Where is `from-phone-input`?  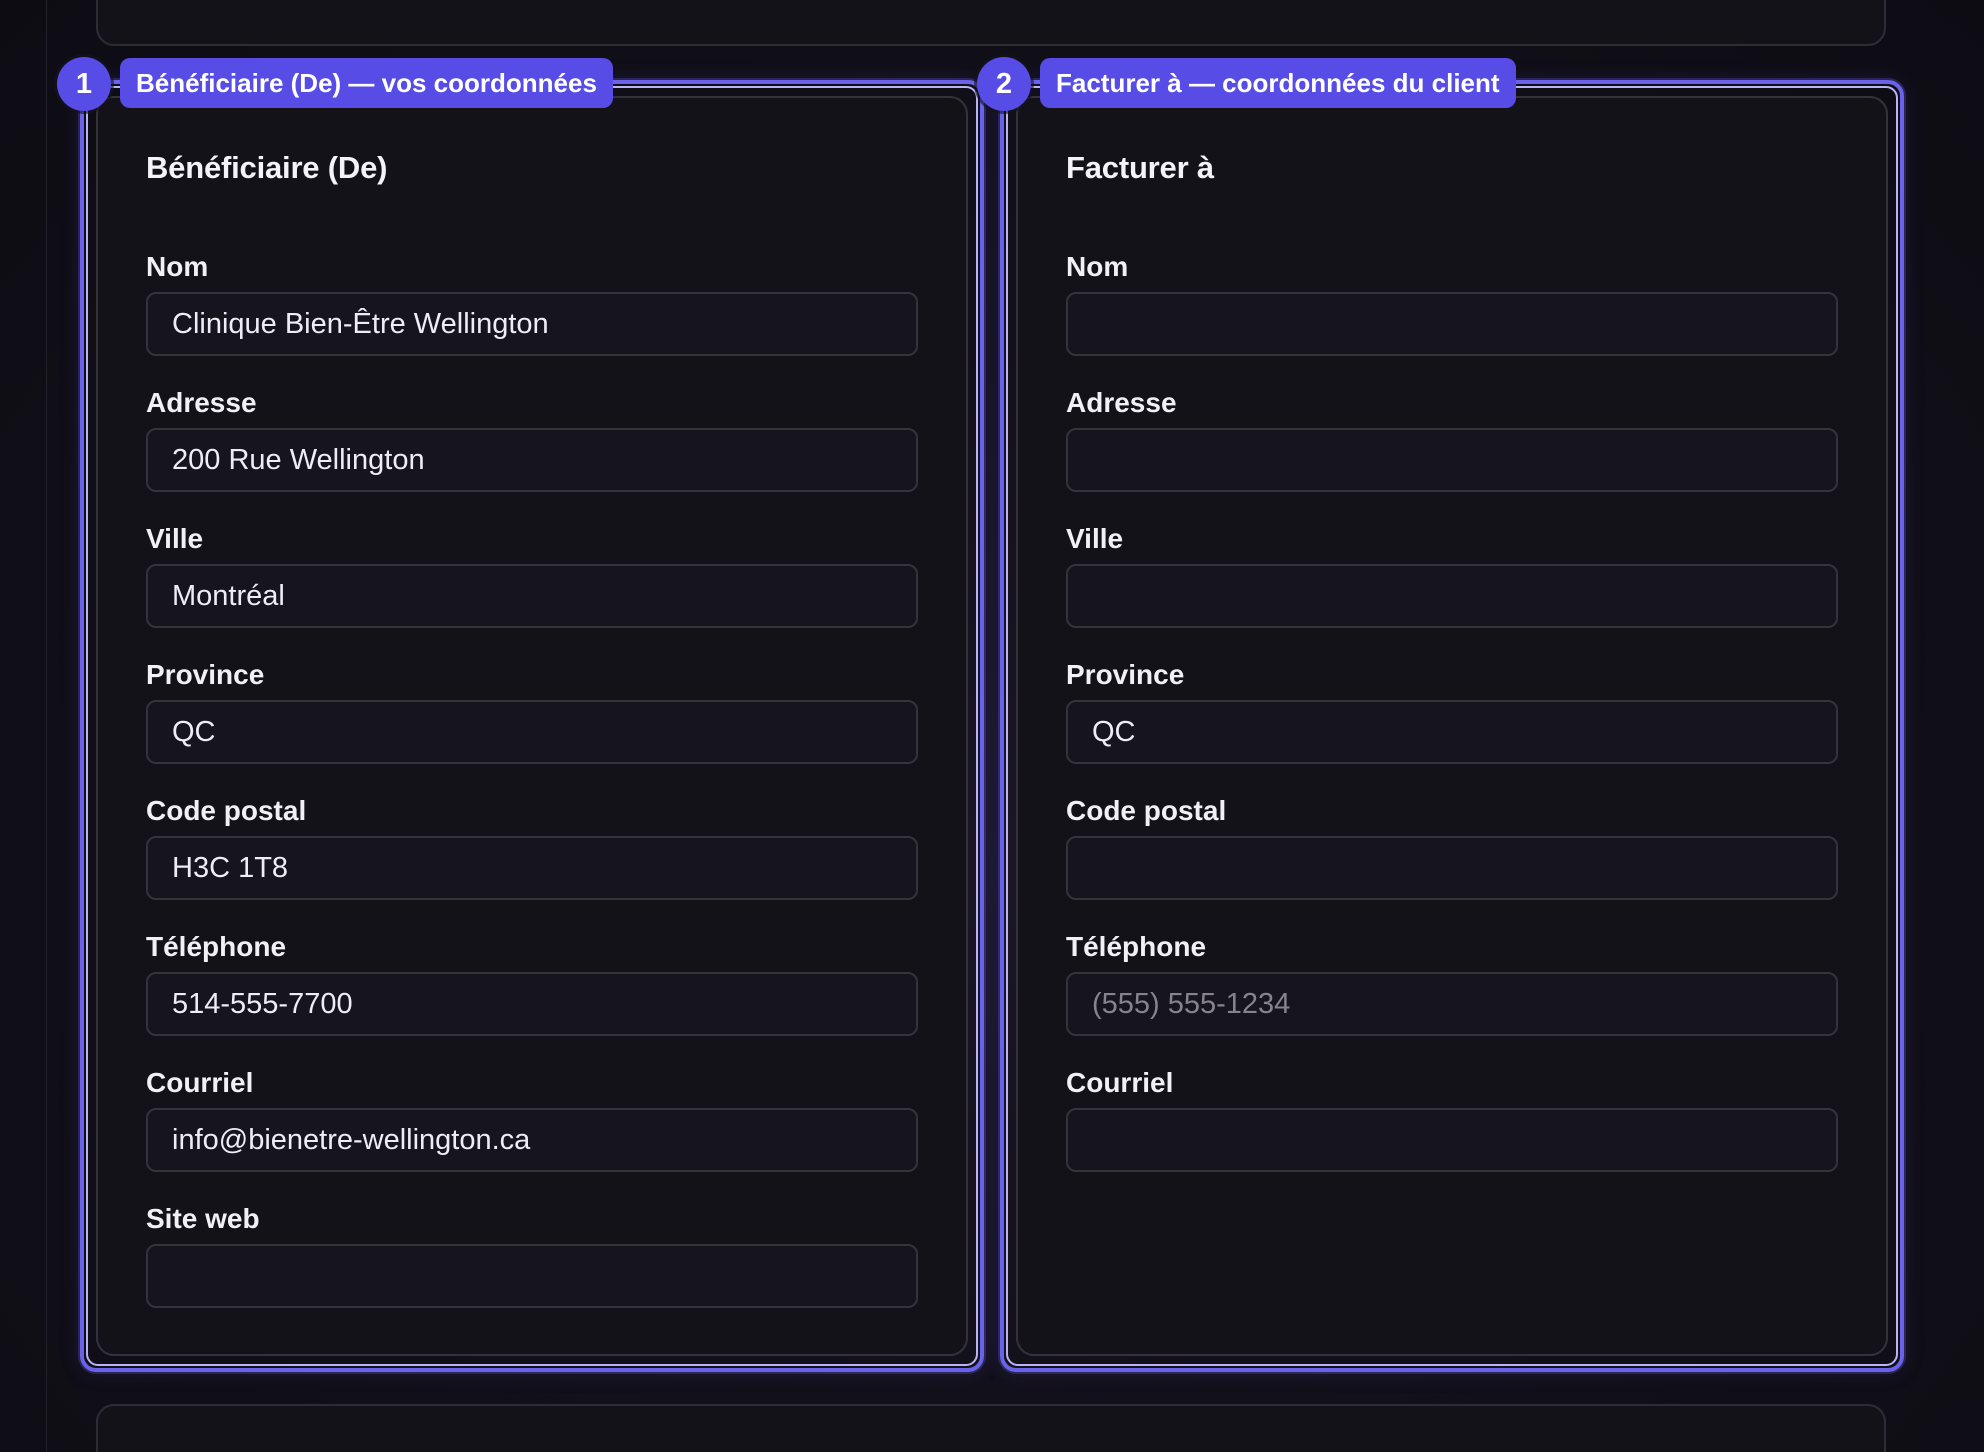 from-phone-input is located at coordinates (532, 1004).